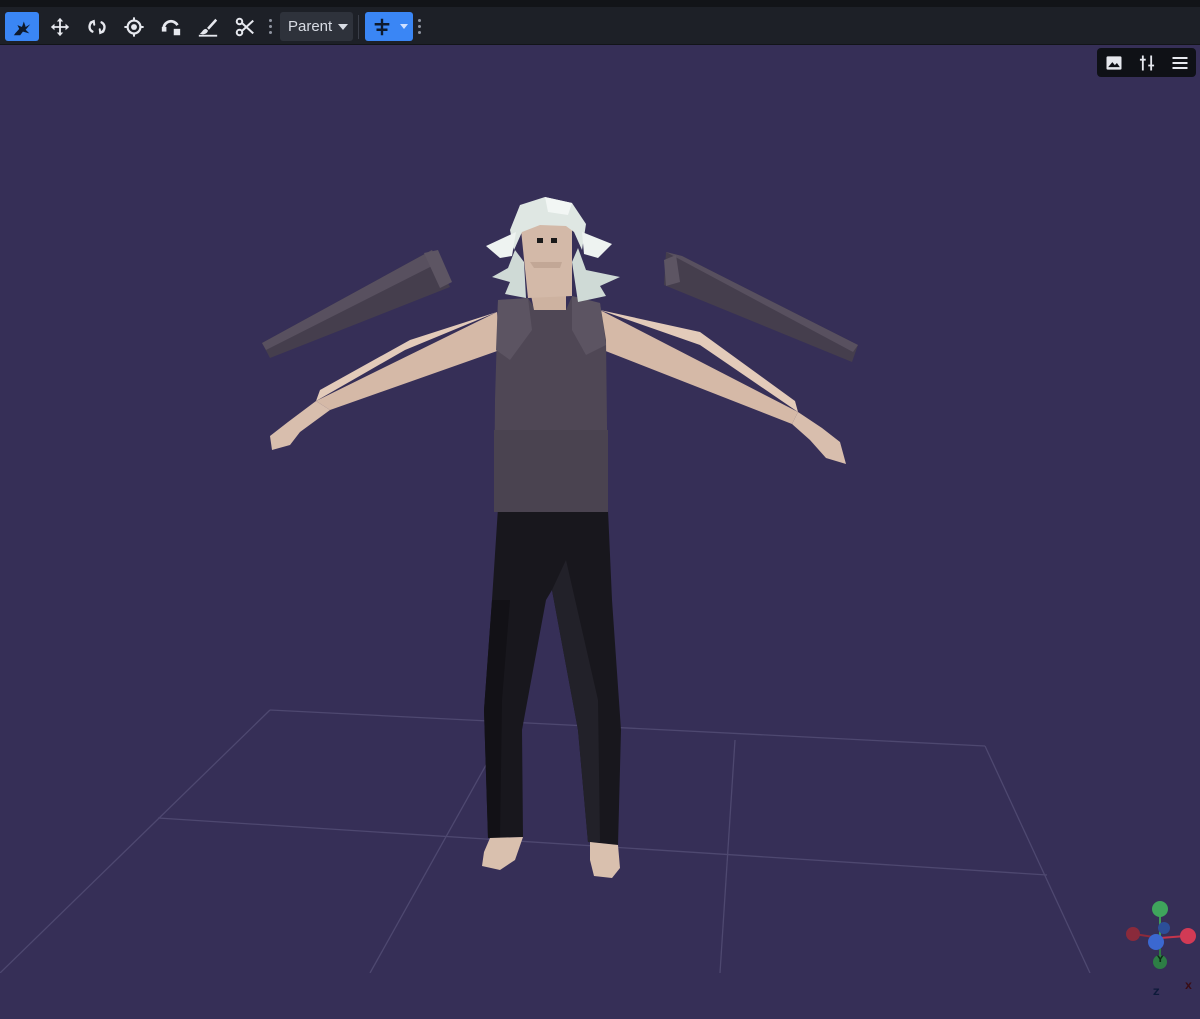 The image size is (1200, 1019). I want to click on snap-button, so click(389, 26).